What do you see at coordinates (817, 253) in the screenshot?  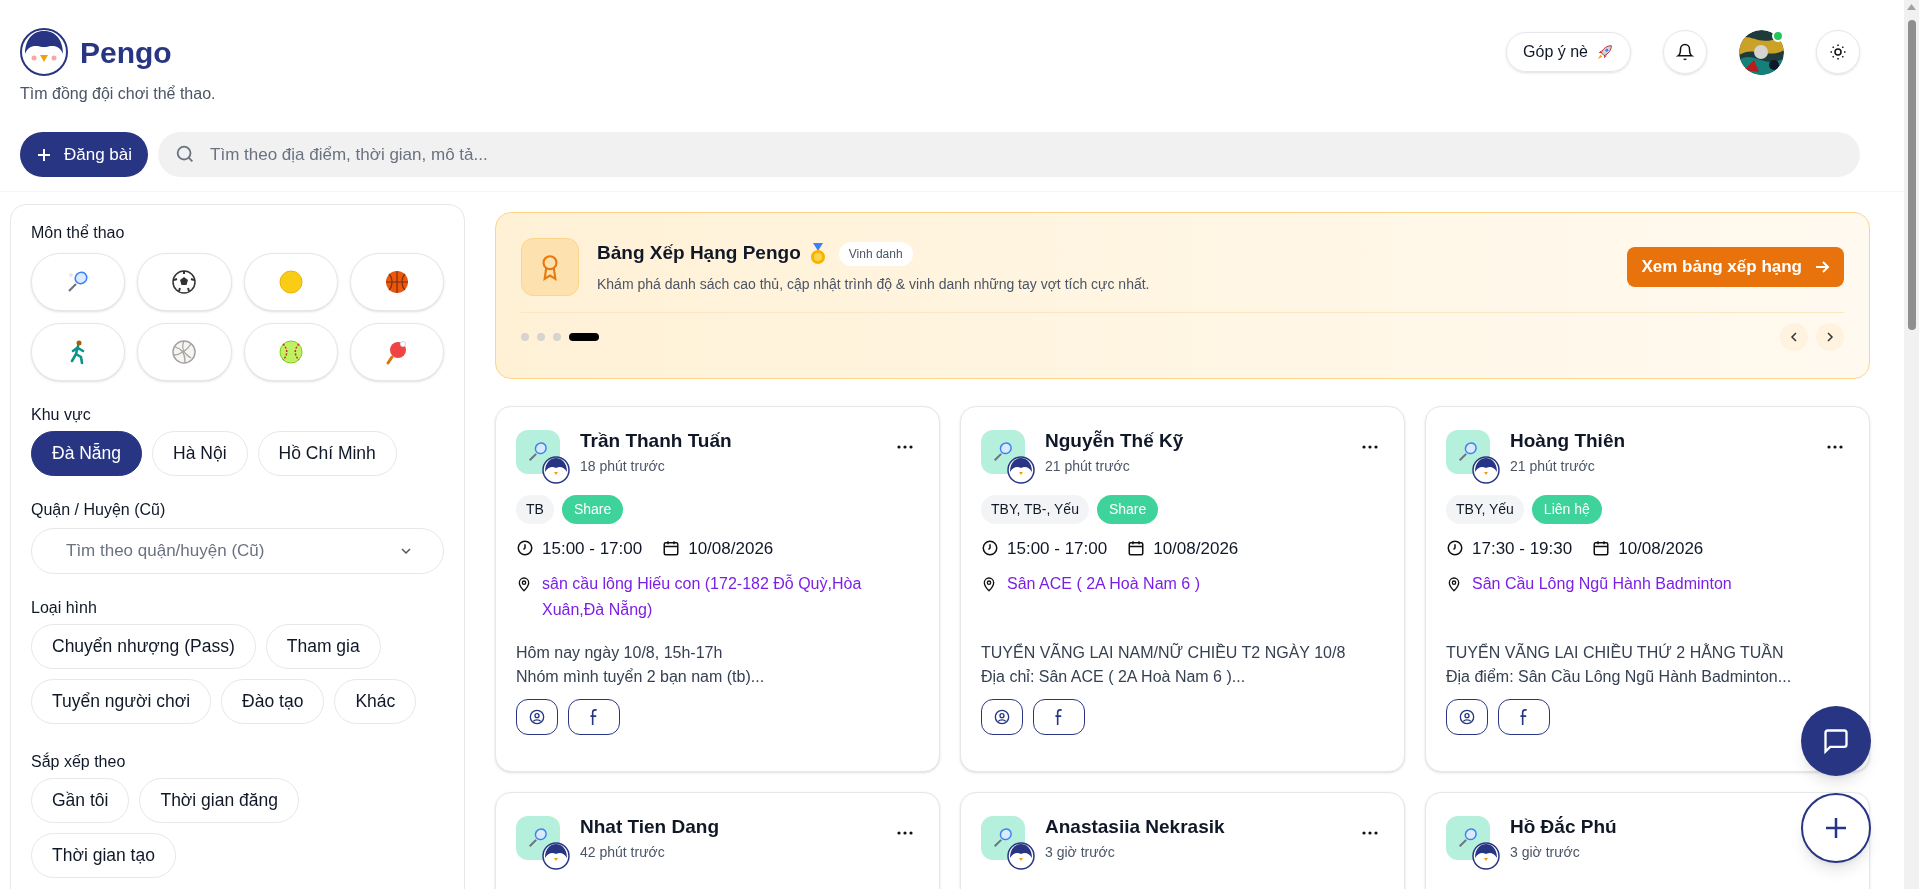 I see `medal-icon` at bounding box center [817, 253].